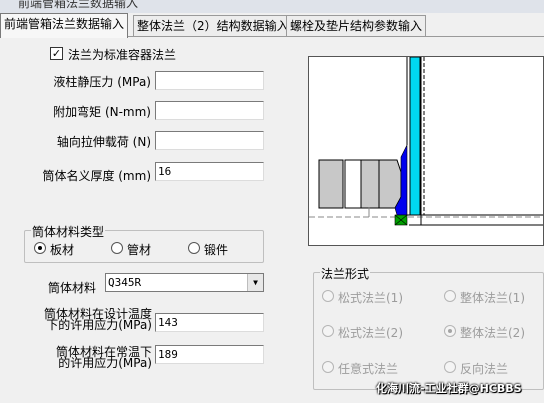 The width and height of the screenshot is (544, 403). I want to click on loose-ring, so click(331, 184).